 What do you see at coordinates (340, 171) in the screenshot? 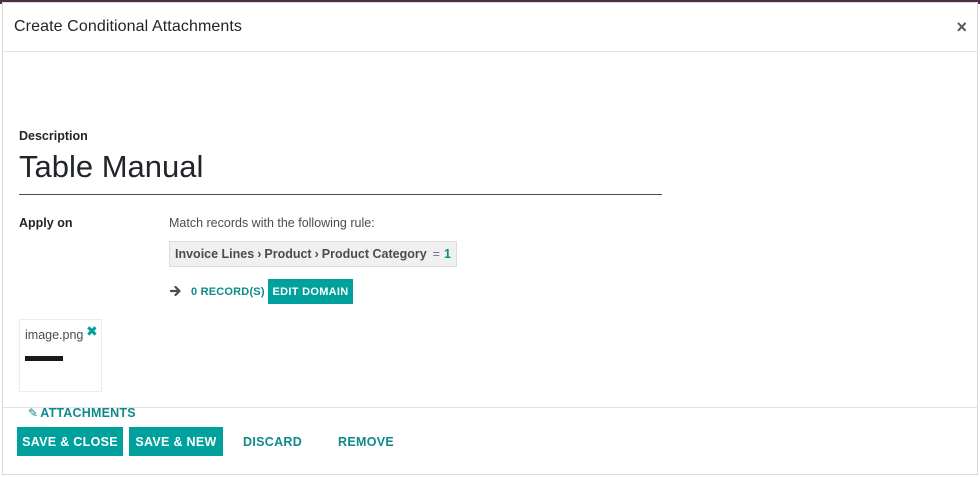
I see `description-input: Table Manual` at bounding box center [340, 171].